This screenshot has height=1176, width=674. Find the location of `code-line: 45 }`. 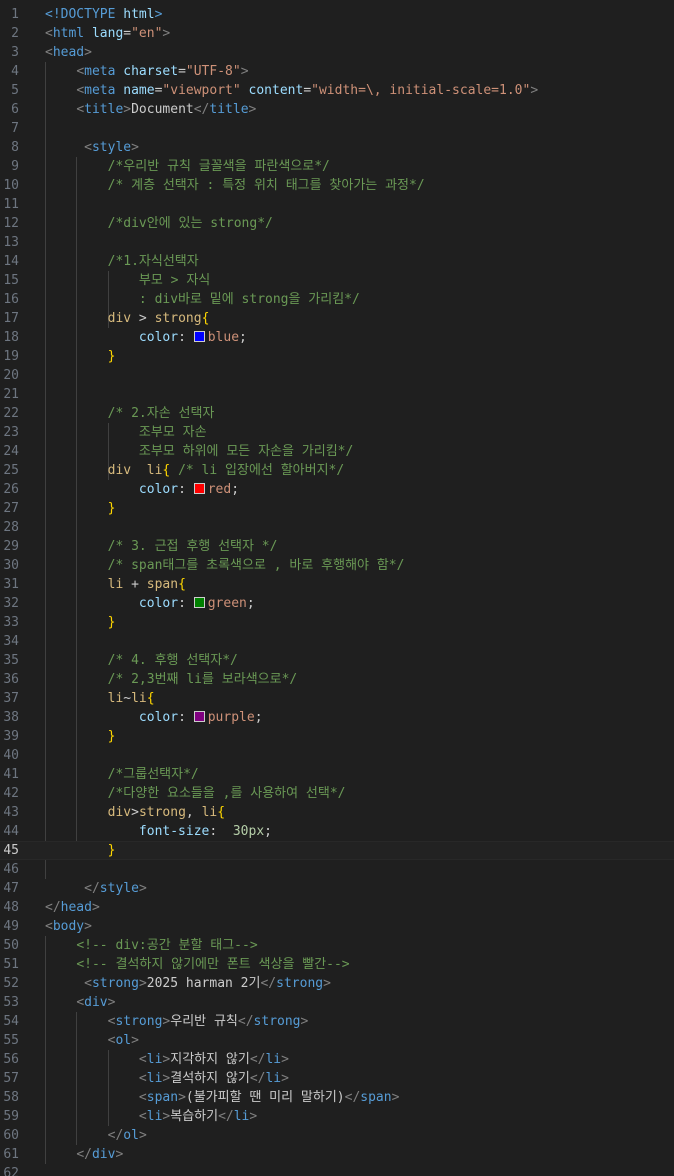

code-line: 45 } is located at coordinates (337, 850).